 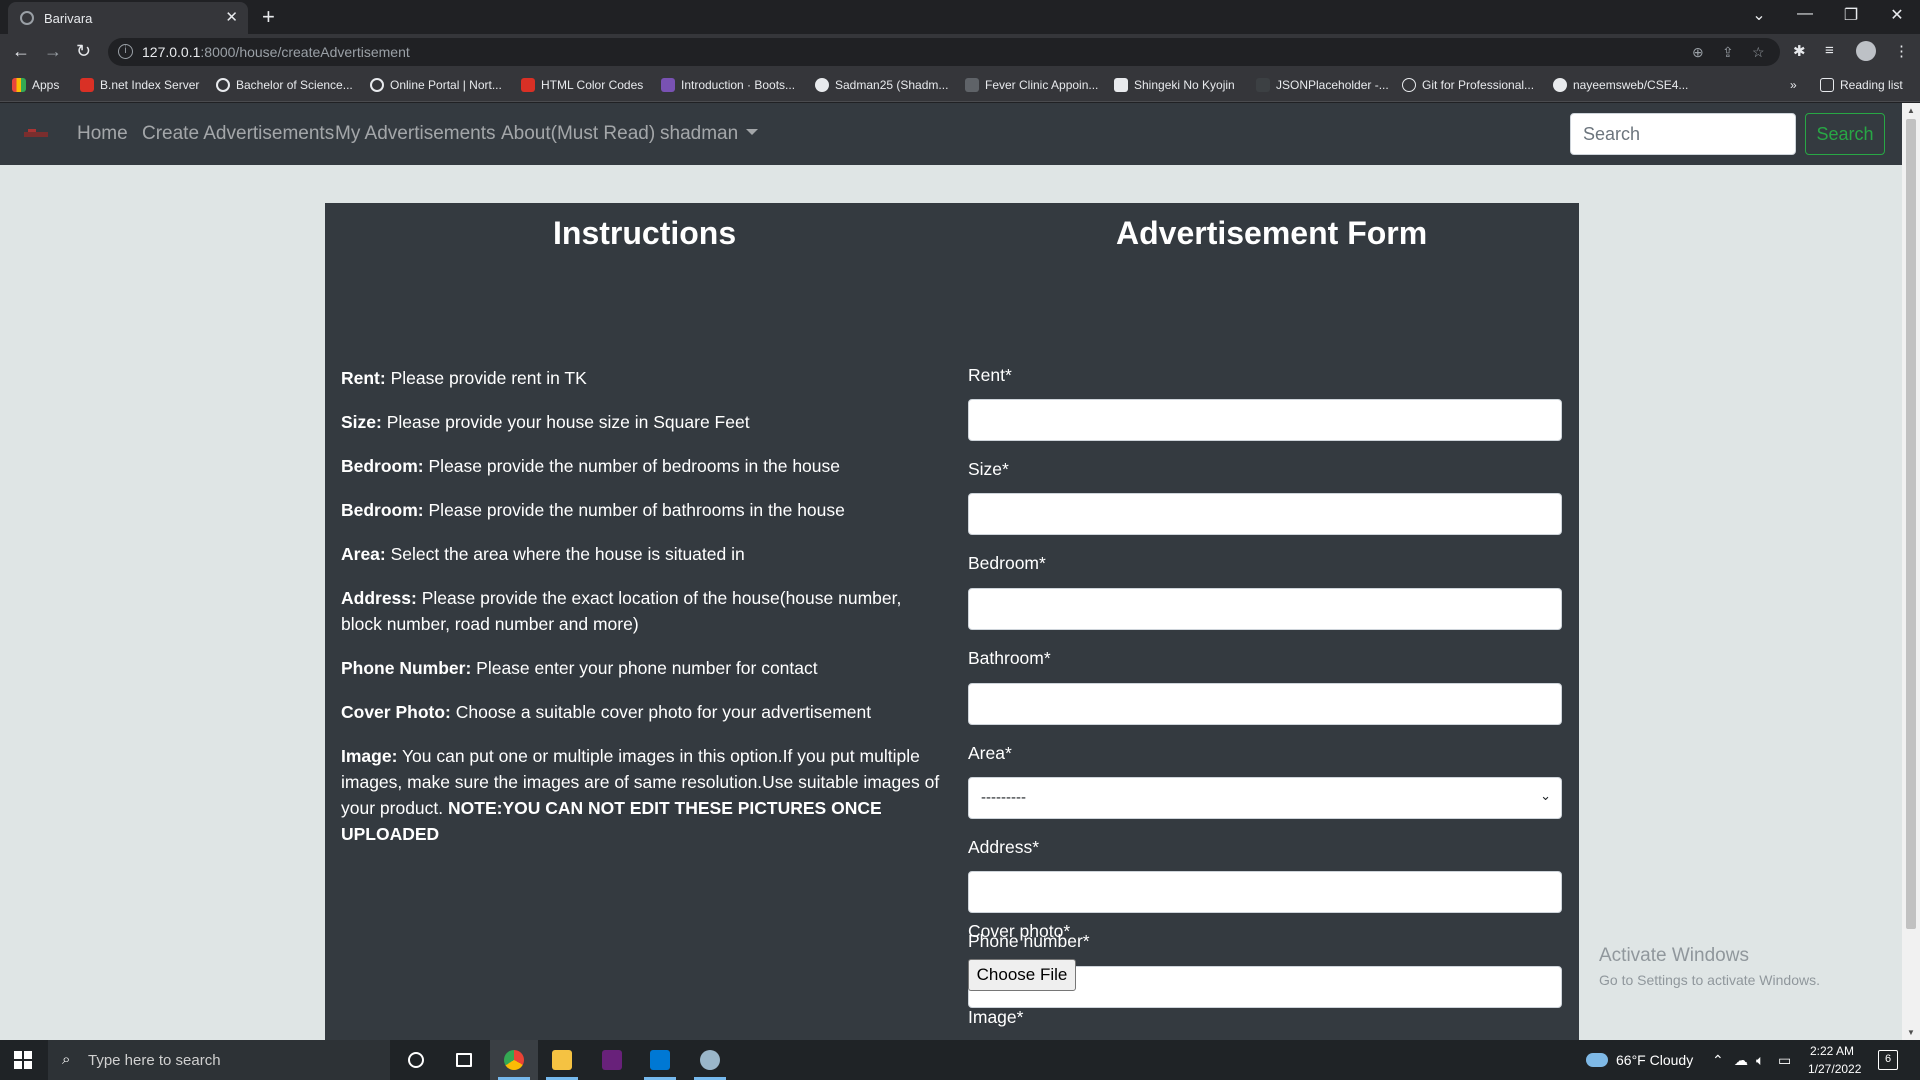 I want to click on area-selected-value: ---------, so click(x=1003, y=797).